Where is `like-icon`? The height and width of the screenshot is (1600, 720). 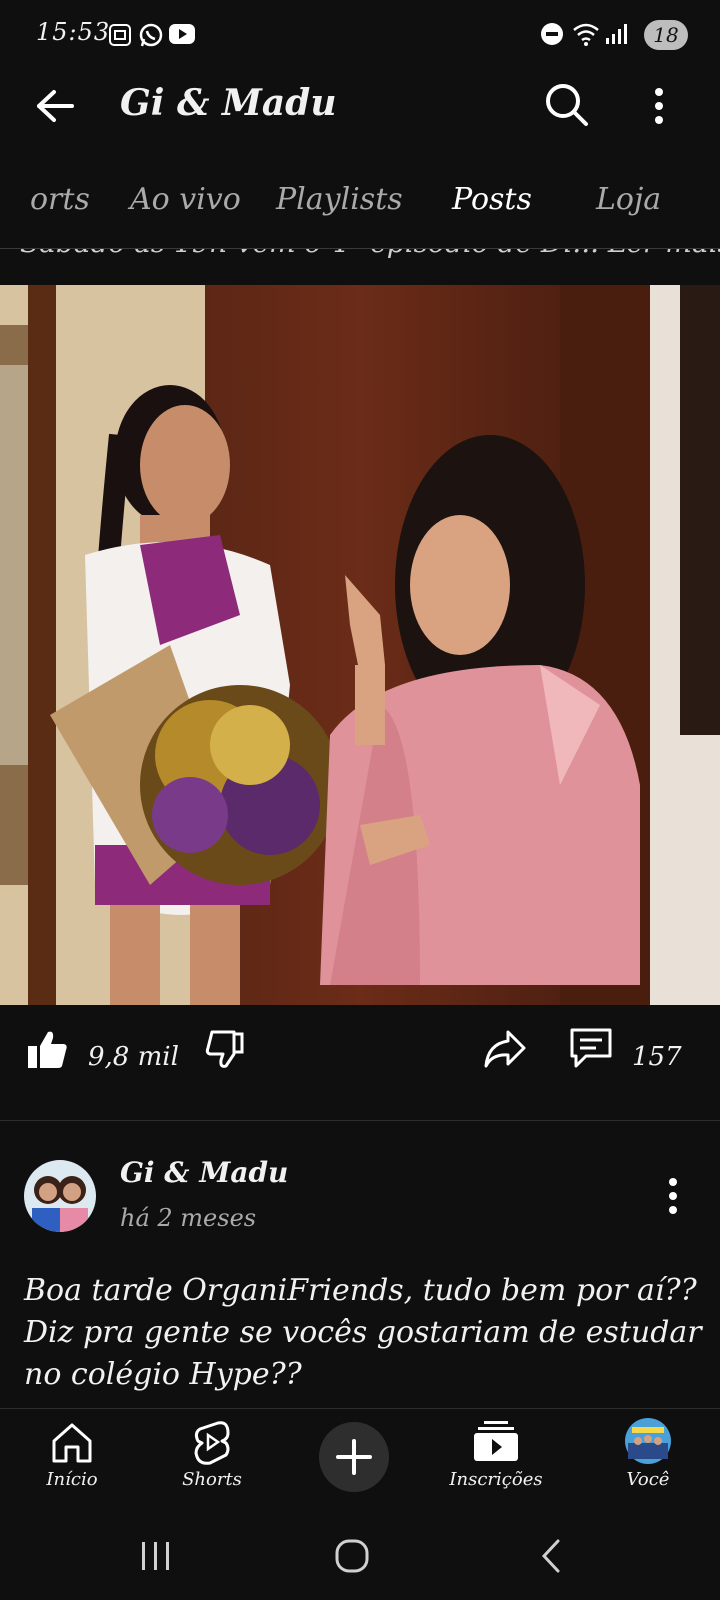 like-icon is located at coordinates (47, 1049).